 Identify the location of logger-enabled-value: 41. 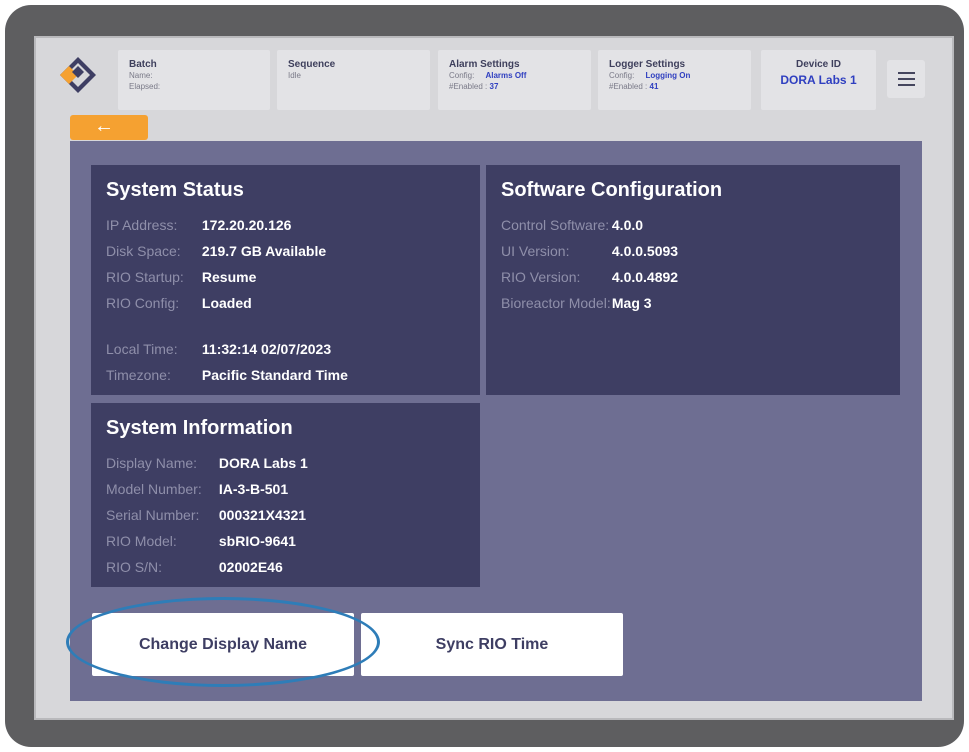
(654, 86).